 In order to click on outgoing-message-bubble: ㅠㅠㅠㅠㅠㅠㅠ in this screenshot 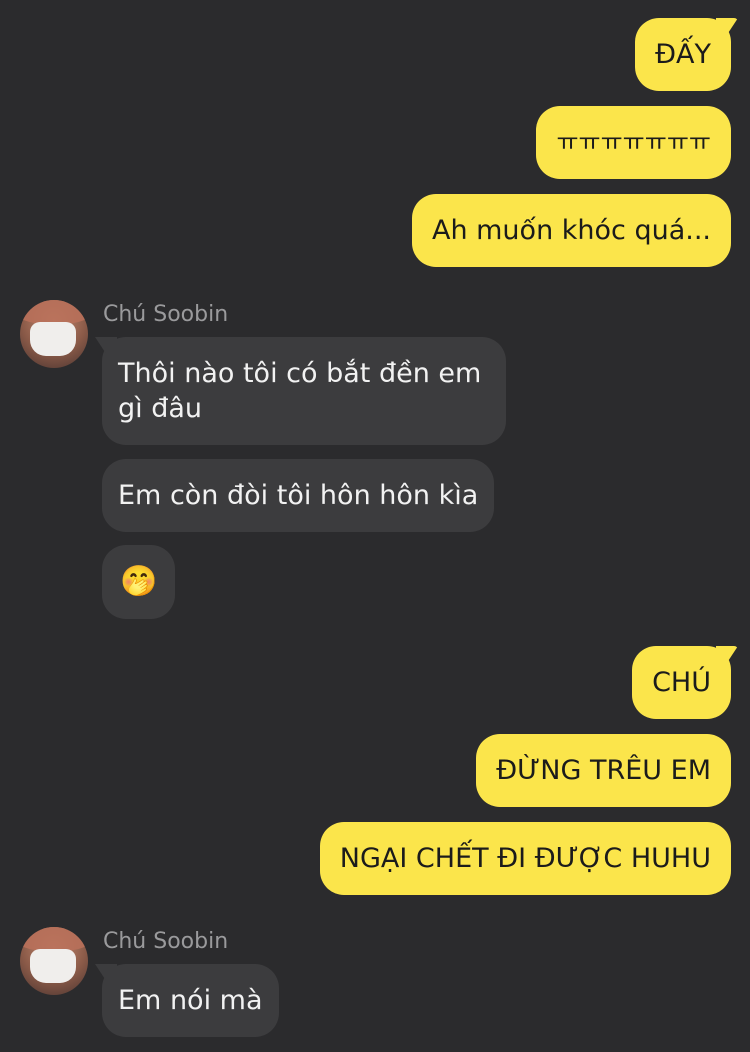, I will do `click(633, 142)`.